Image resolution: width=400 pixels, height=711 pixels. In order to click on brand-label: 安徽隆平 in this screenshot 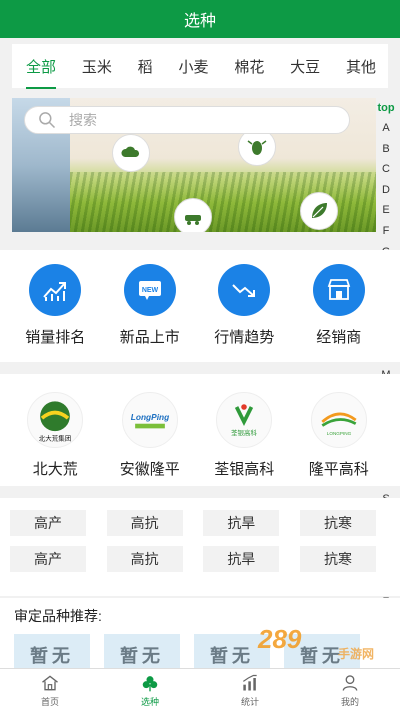, I will do `click(149, 469)`.